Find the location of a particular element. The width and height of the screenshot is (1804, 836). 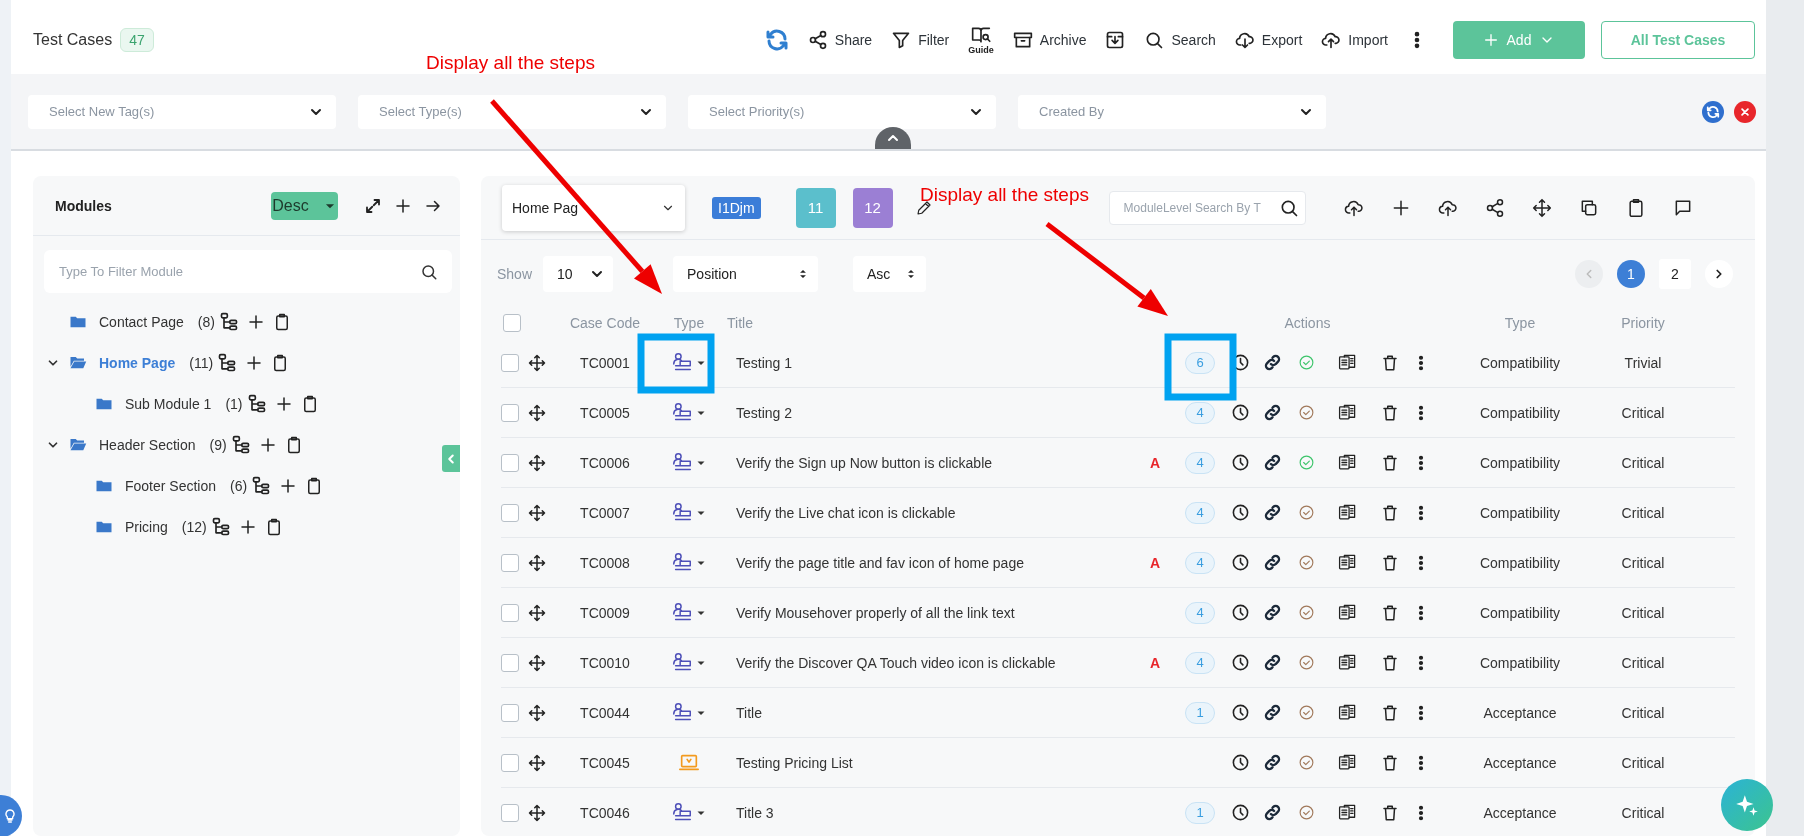

case-title: Verify the Live chat icon is clickable is located at coordinates (927, 512).